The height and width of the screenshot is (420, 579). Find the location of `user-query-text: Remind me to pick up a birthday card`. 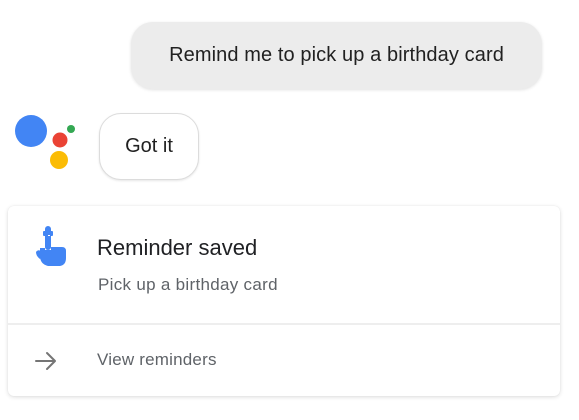

user-query-text: Remind me to pick up a birthday card is located at coordinates (336, 55).